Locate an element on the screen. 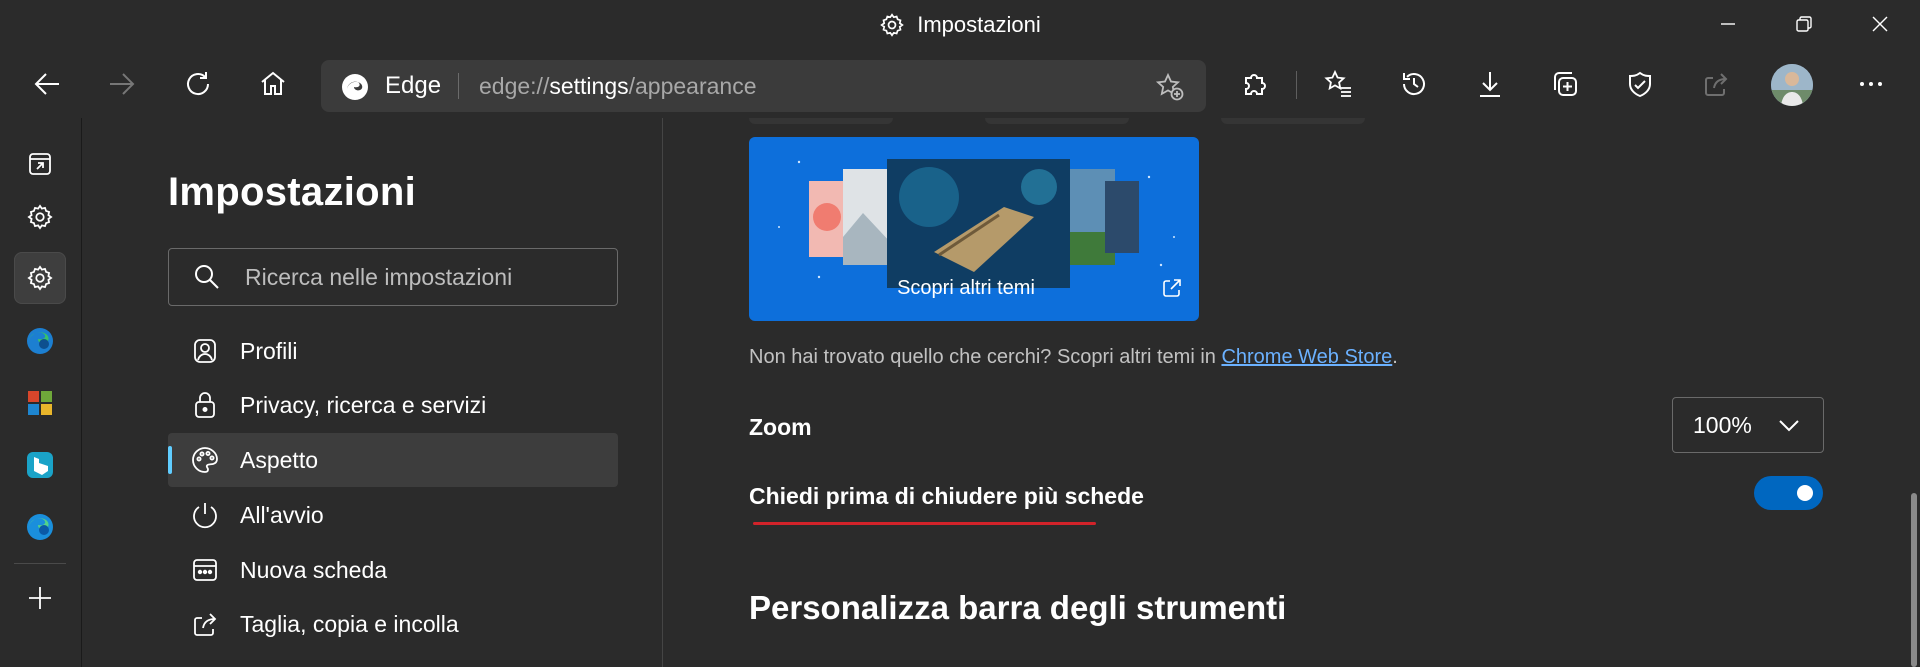 Image resolution: width=1920 pixels, height=667 pixels. title-bar: Impostazioni is located at coordinates (960, 25).